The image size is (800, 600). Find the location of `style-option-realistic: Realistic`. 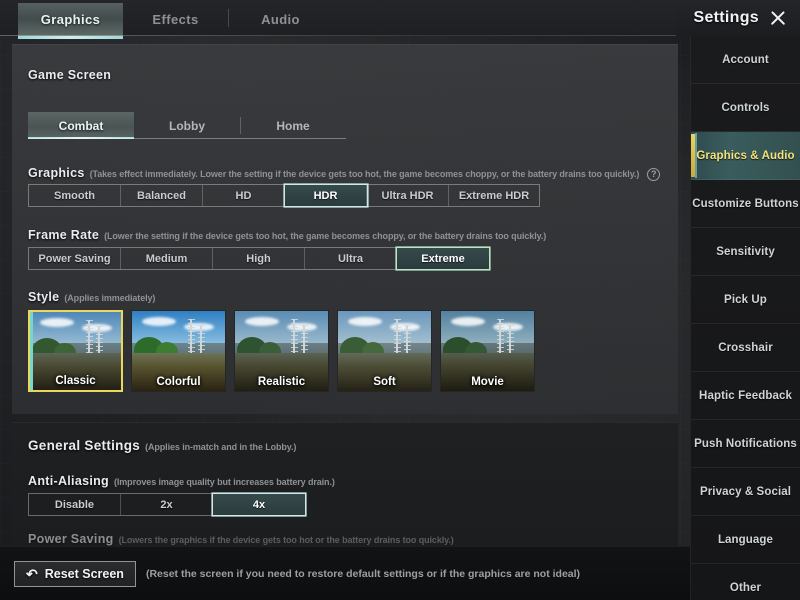

style-option-realistic: Realistic is located at coordinates (281, 351).